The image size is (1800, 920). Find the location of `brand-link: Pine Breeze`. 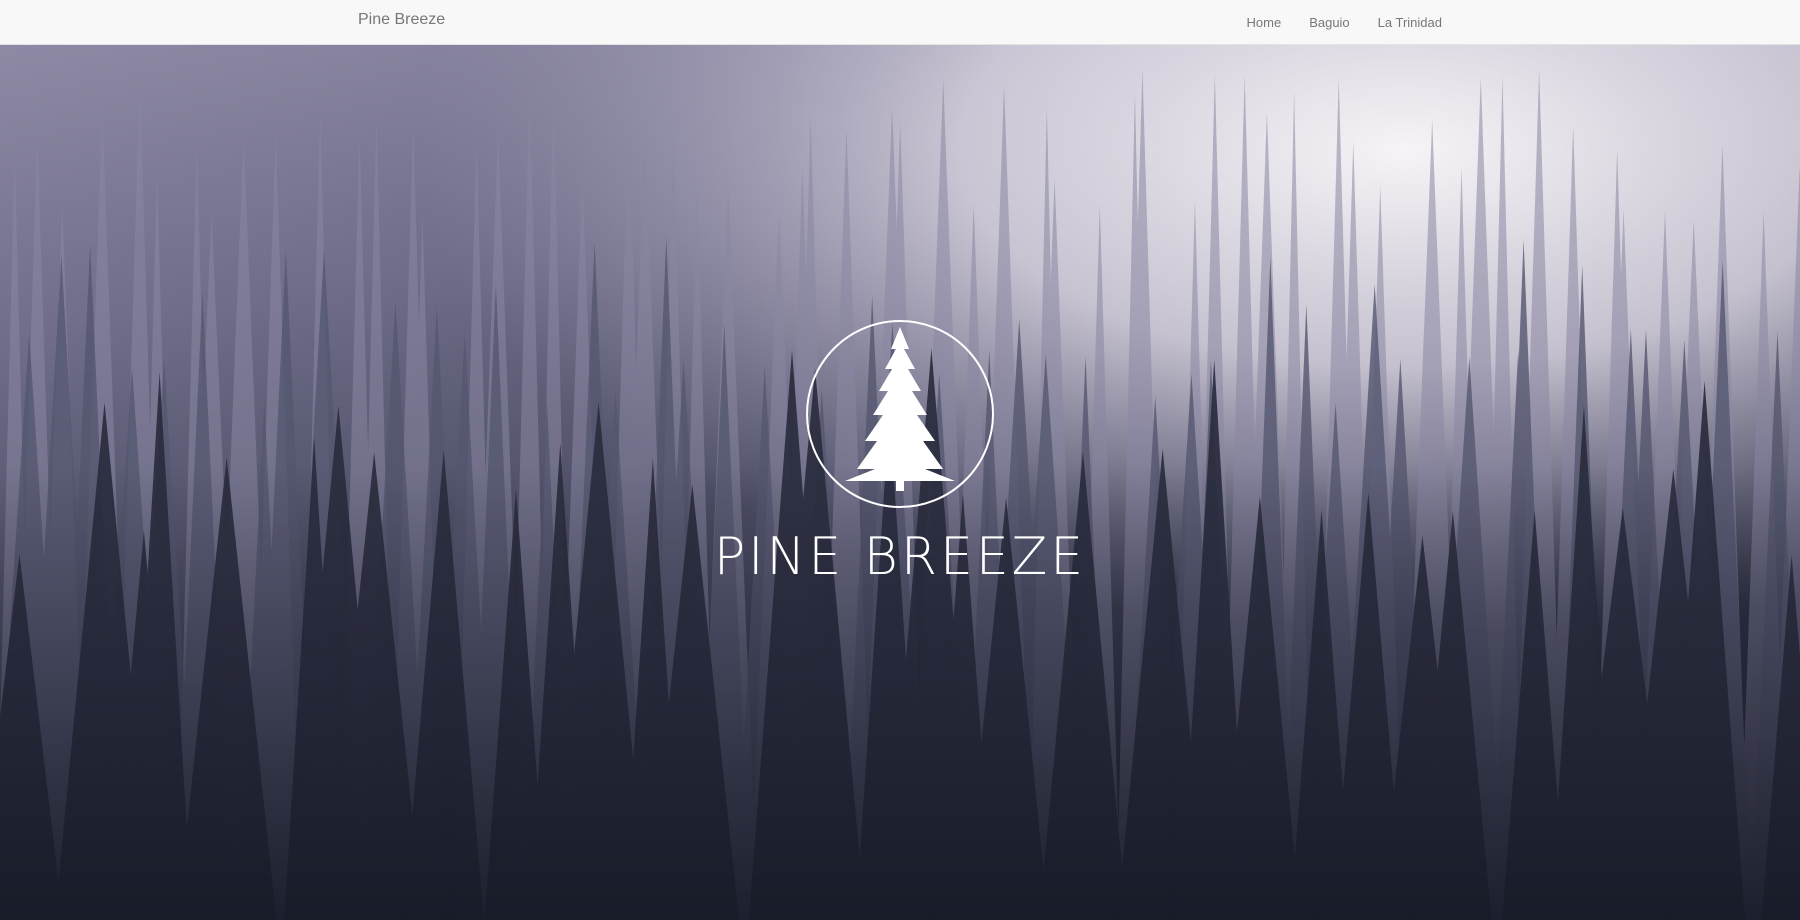

brand-link: Pine Breeze is located at coordinates (401, 20).